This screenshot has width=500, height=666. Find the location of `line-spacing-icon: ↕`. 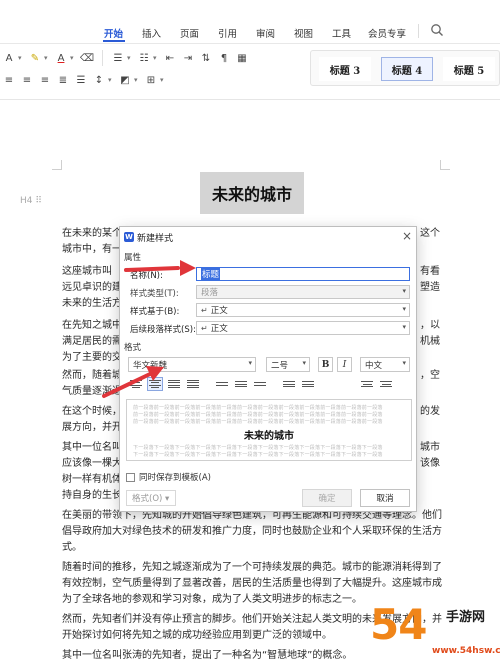

line-spacing-icon: ↕ is located at coordinates (99, 80).